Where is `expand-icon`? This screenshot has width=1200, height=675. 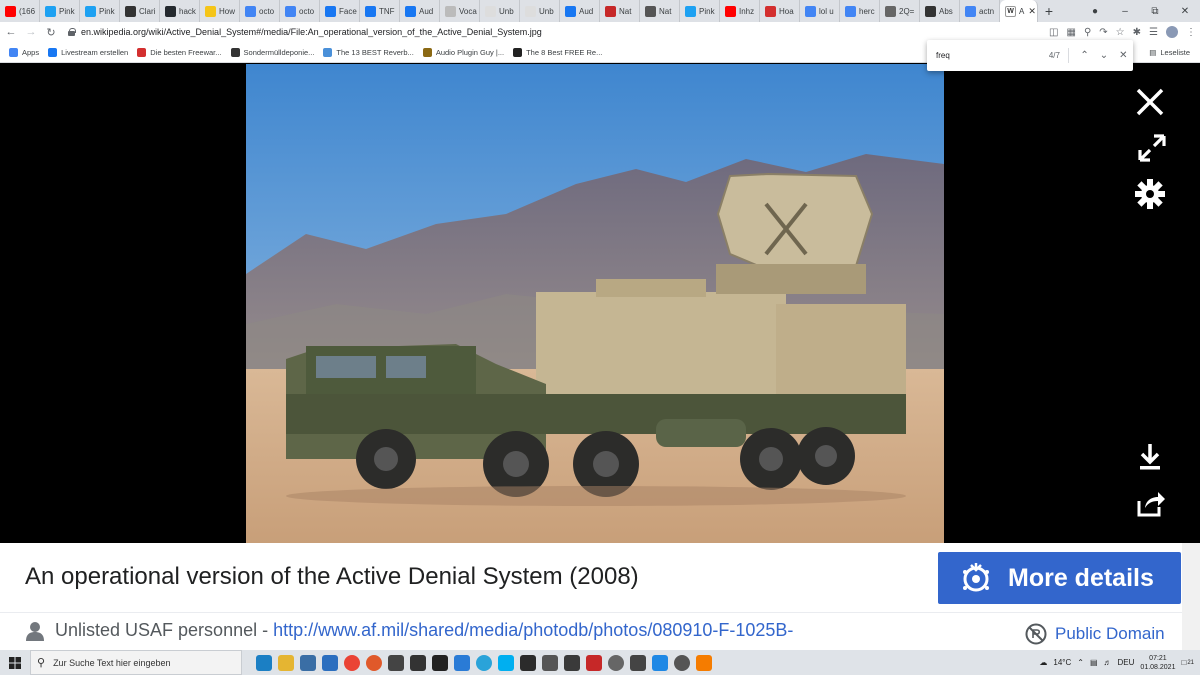 expand-icon is located at coordinates (1152, 148).